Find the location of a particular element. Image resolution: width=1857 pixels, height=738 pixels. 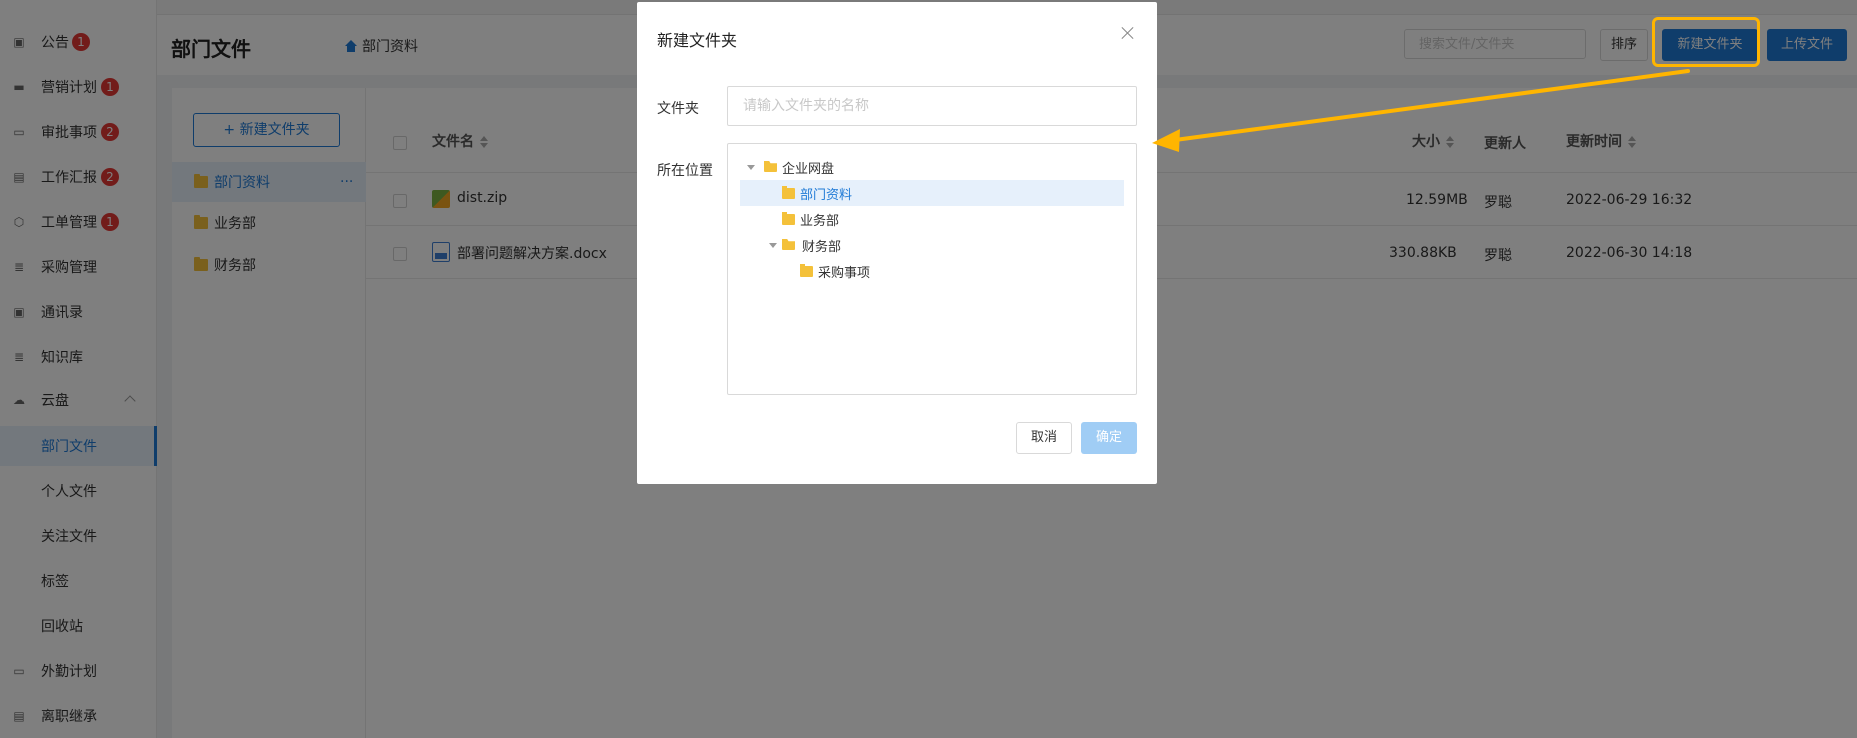

tree-label: 财务部 is located at coordinates (822, 247).